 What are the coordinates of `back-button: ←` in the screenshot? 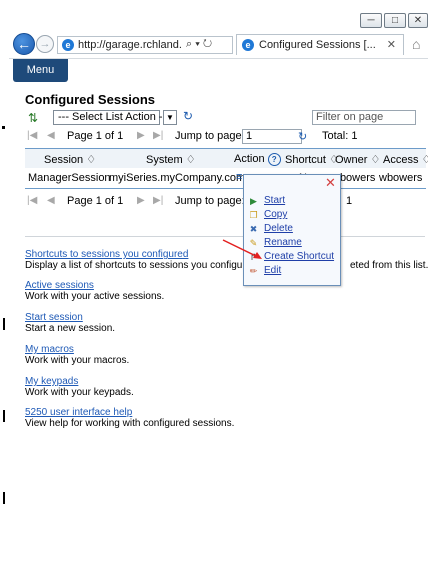 It's located at (24, 44).